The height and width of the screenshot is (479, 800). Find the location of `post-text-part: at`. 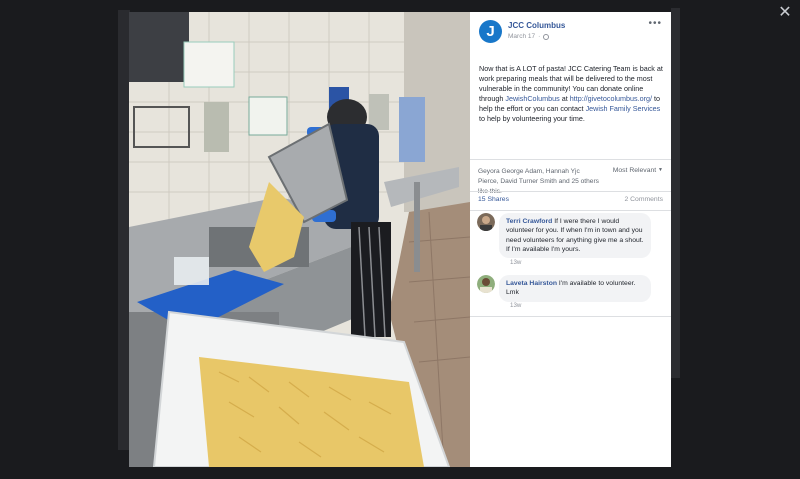

post-text-part: at is located at coordinates (564, 98).